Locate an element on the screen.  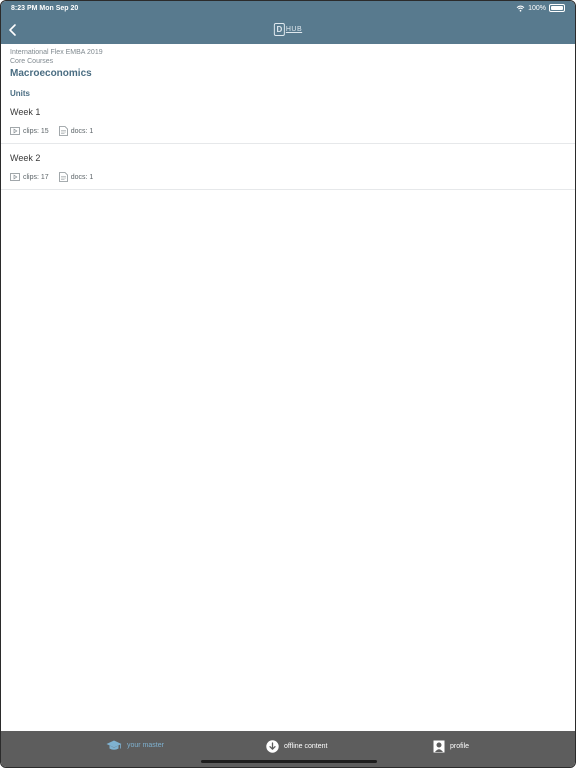
logo-text: HUB is located at coordinates (294, 29).